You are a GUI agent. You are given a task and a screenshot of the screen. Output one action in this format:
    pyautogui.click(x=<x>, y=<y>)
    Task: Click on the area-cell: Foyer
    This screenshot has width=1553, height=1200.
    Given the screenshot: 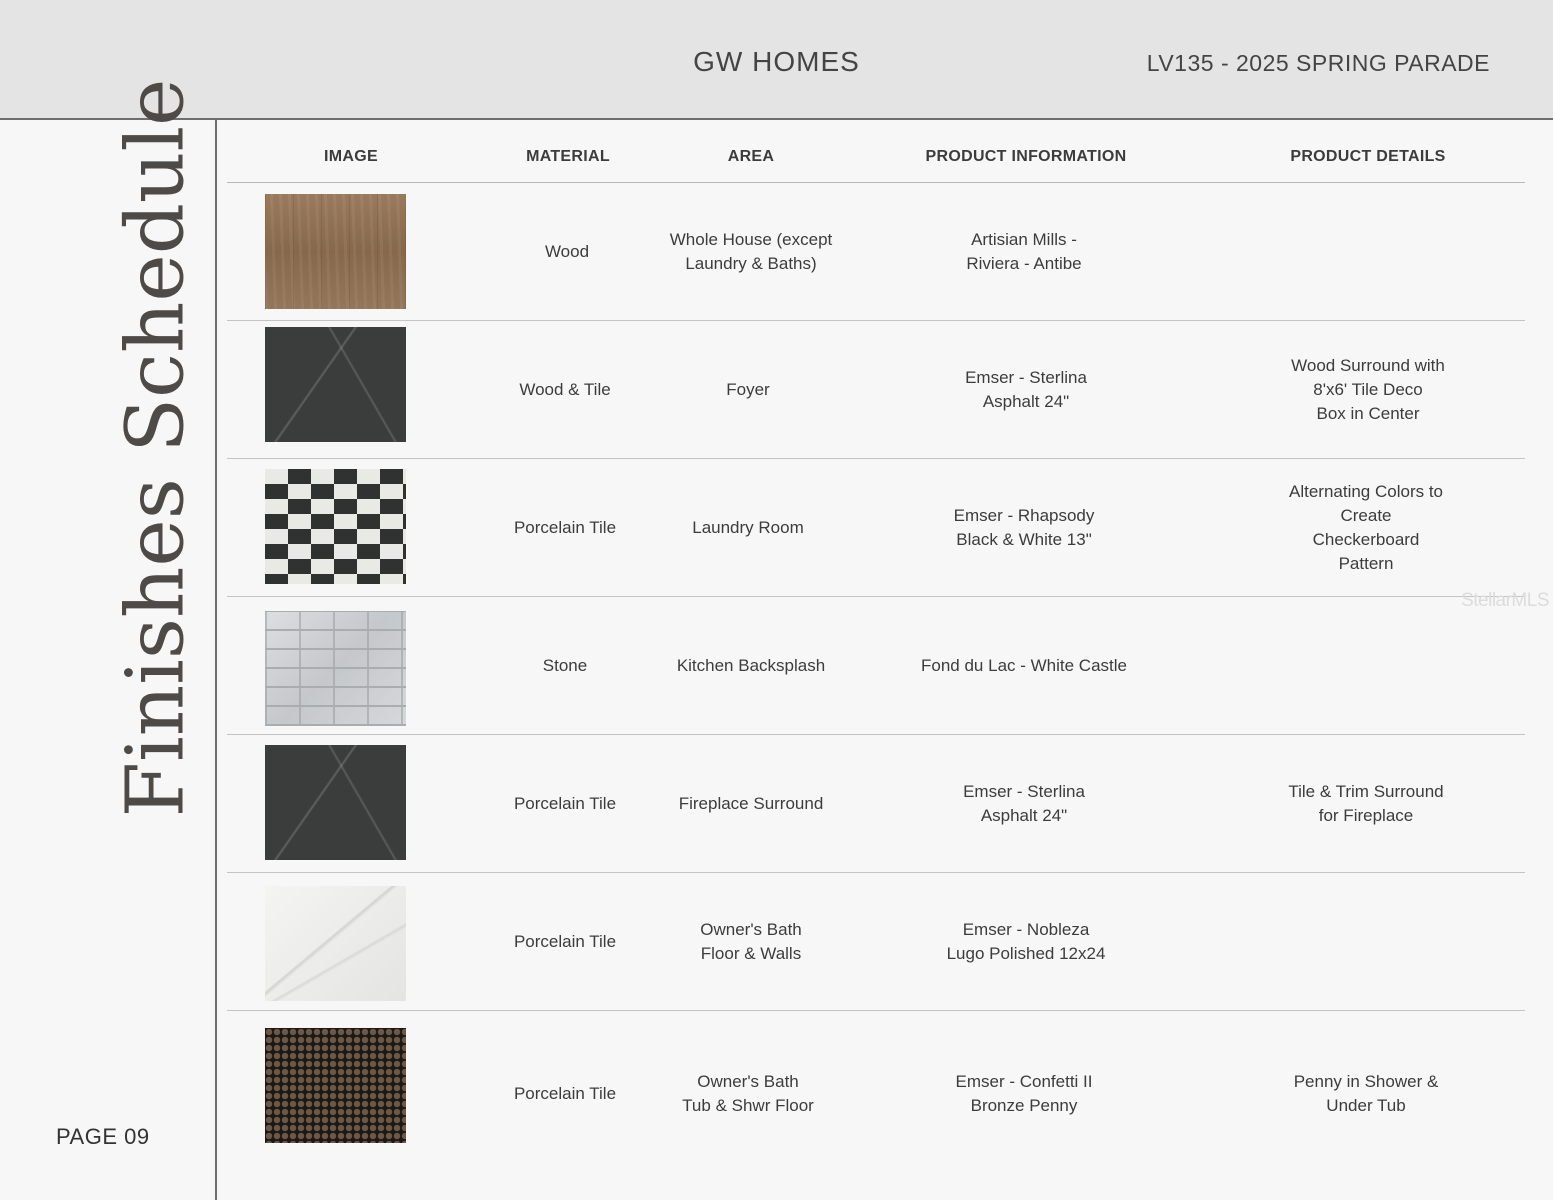 What is the action you would take?
    pyautogui.click(x=748, y=389)
    